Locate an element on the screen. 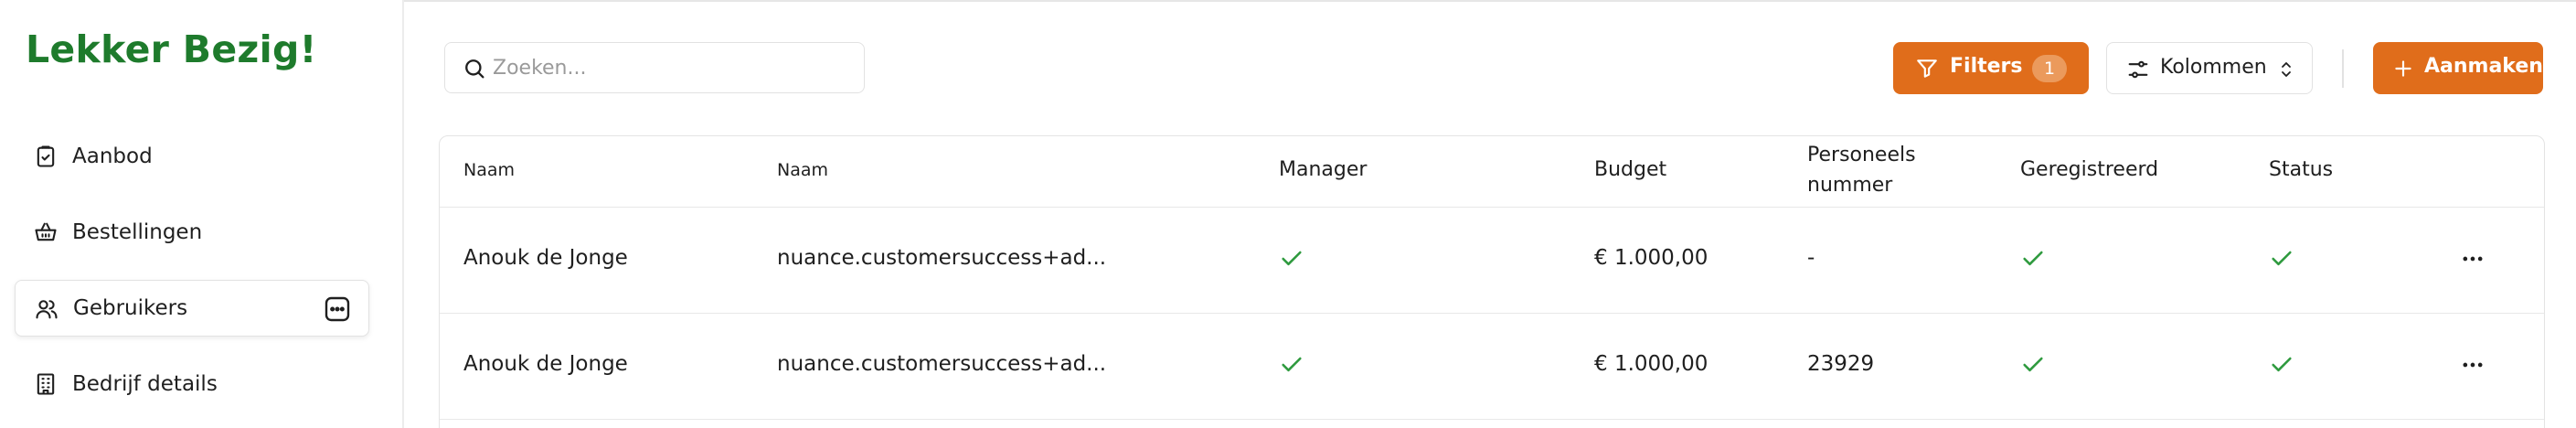 This screenshot has width=2576, height=428. aanmaken-button: Aanmaken is located at coordinates (2458, 68).